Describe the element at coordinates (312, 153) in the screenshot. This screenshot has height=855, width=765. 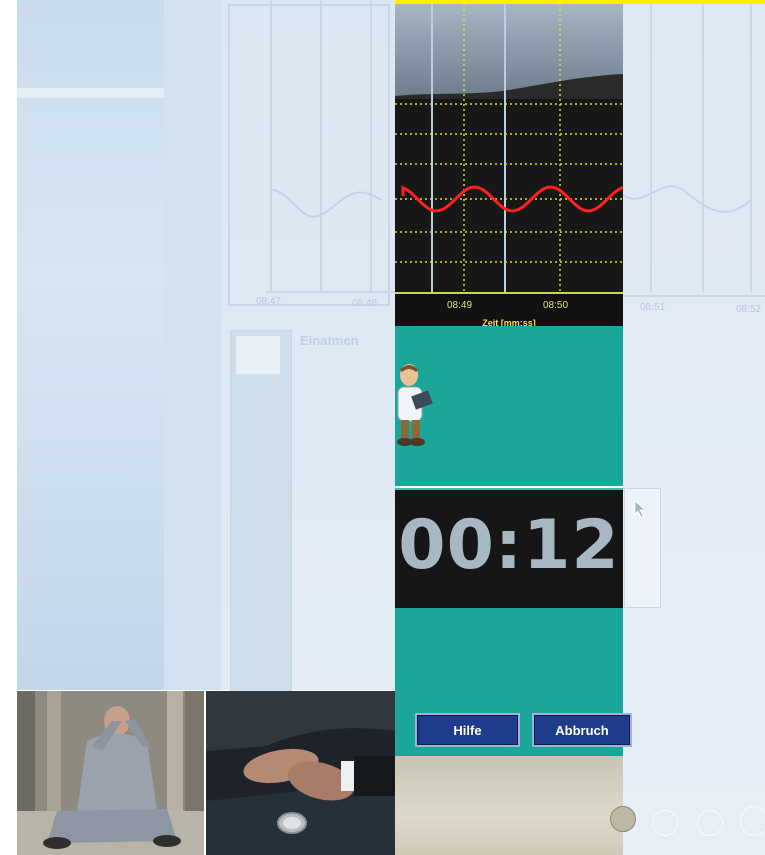
I see `background-graph` at that location.